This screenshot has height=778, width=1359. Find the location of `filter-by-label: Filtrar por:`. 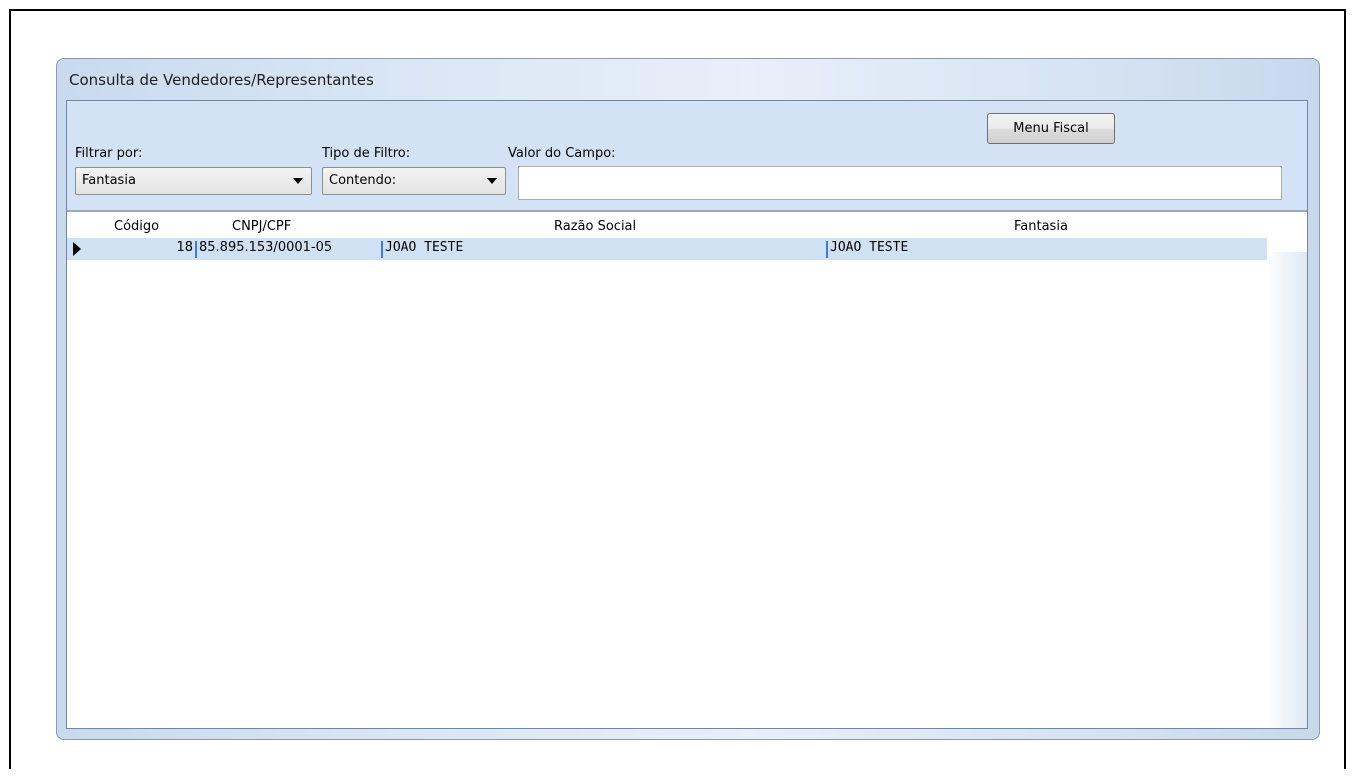

filter-by-label: Filtrar por: is located at coordinates (109, 153).